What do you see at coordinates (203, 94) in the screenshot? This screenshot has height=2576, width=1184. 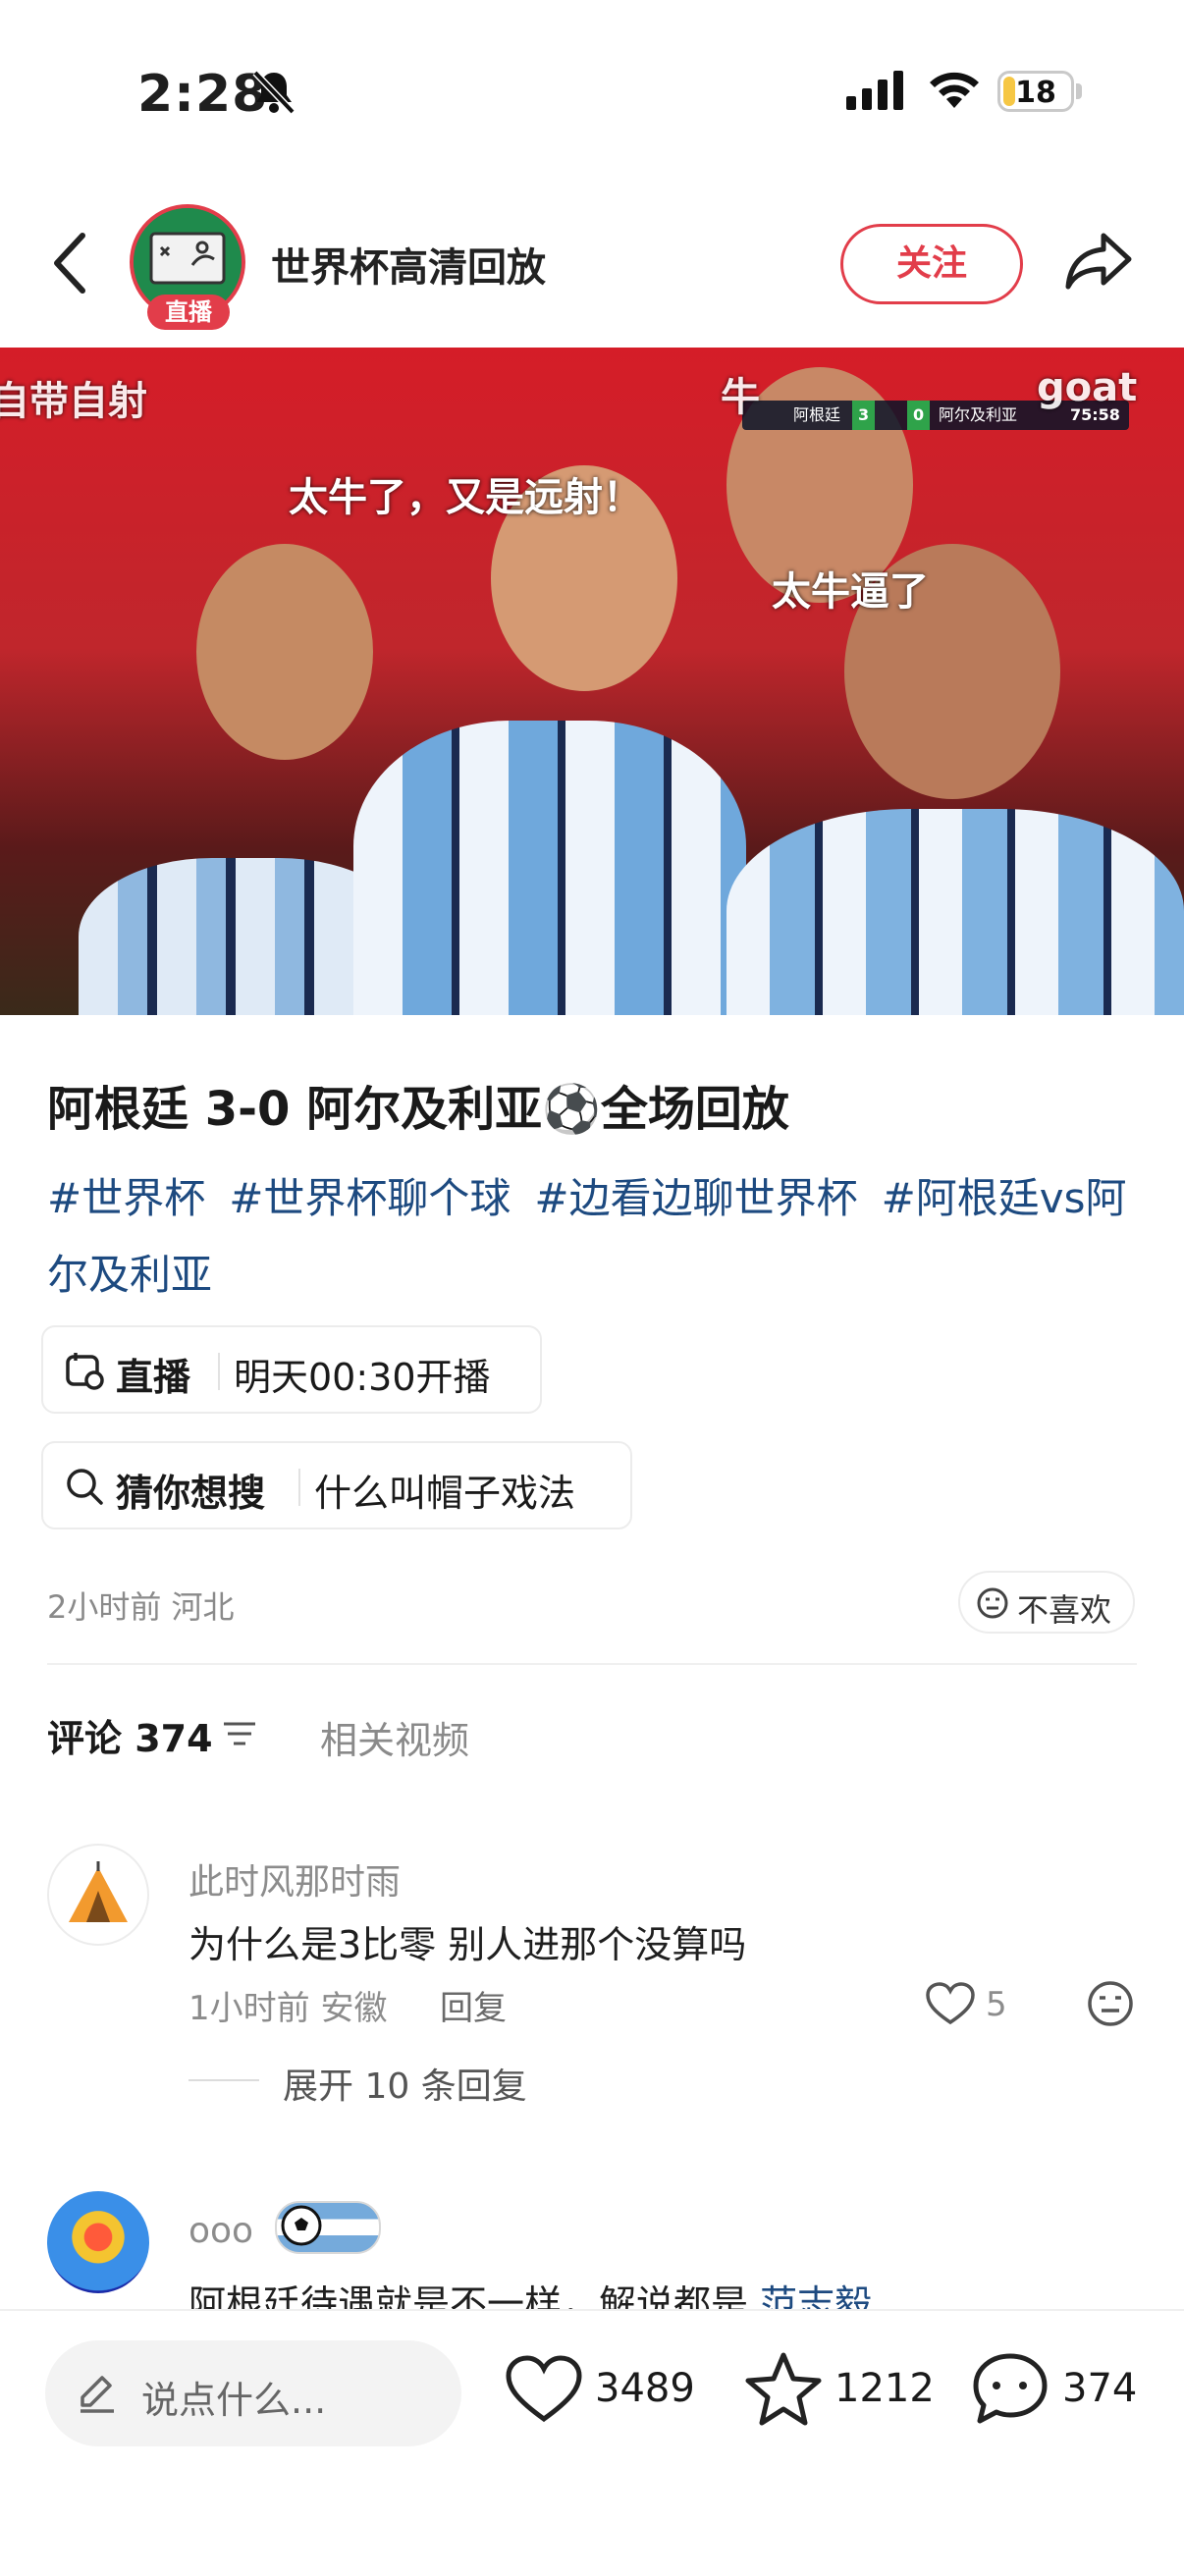 I see `status-time: 2:28` at bounding box center [203, 94].